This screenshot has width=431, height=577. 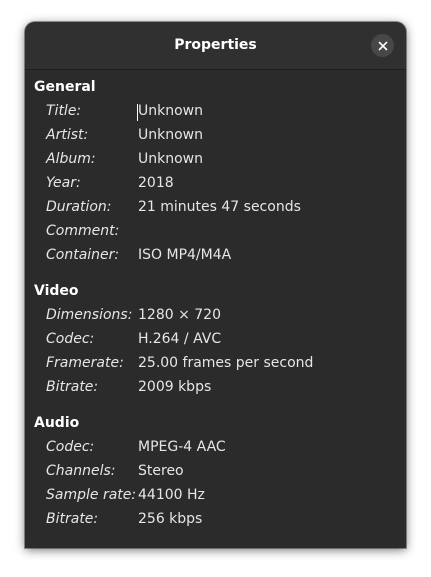 I want to click on row-video-codec: Codec: H.264 / AVC, so click(x=215, y=341).